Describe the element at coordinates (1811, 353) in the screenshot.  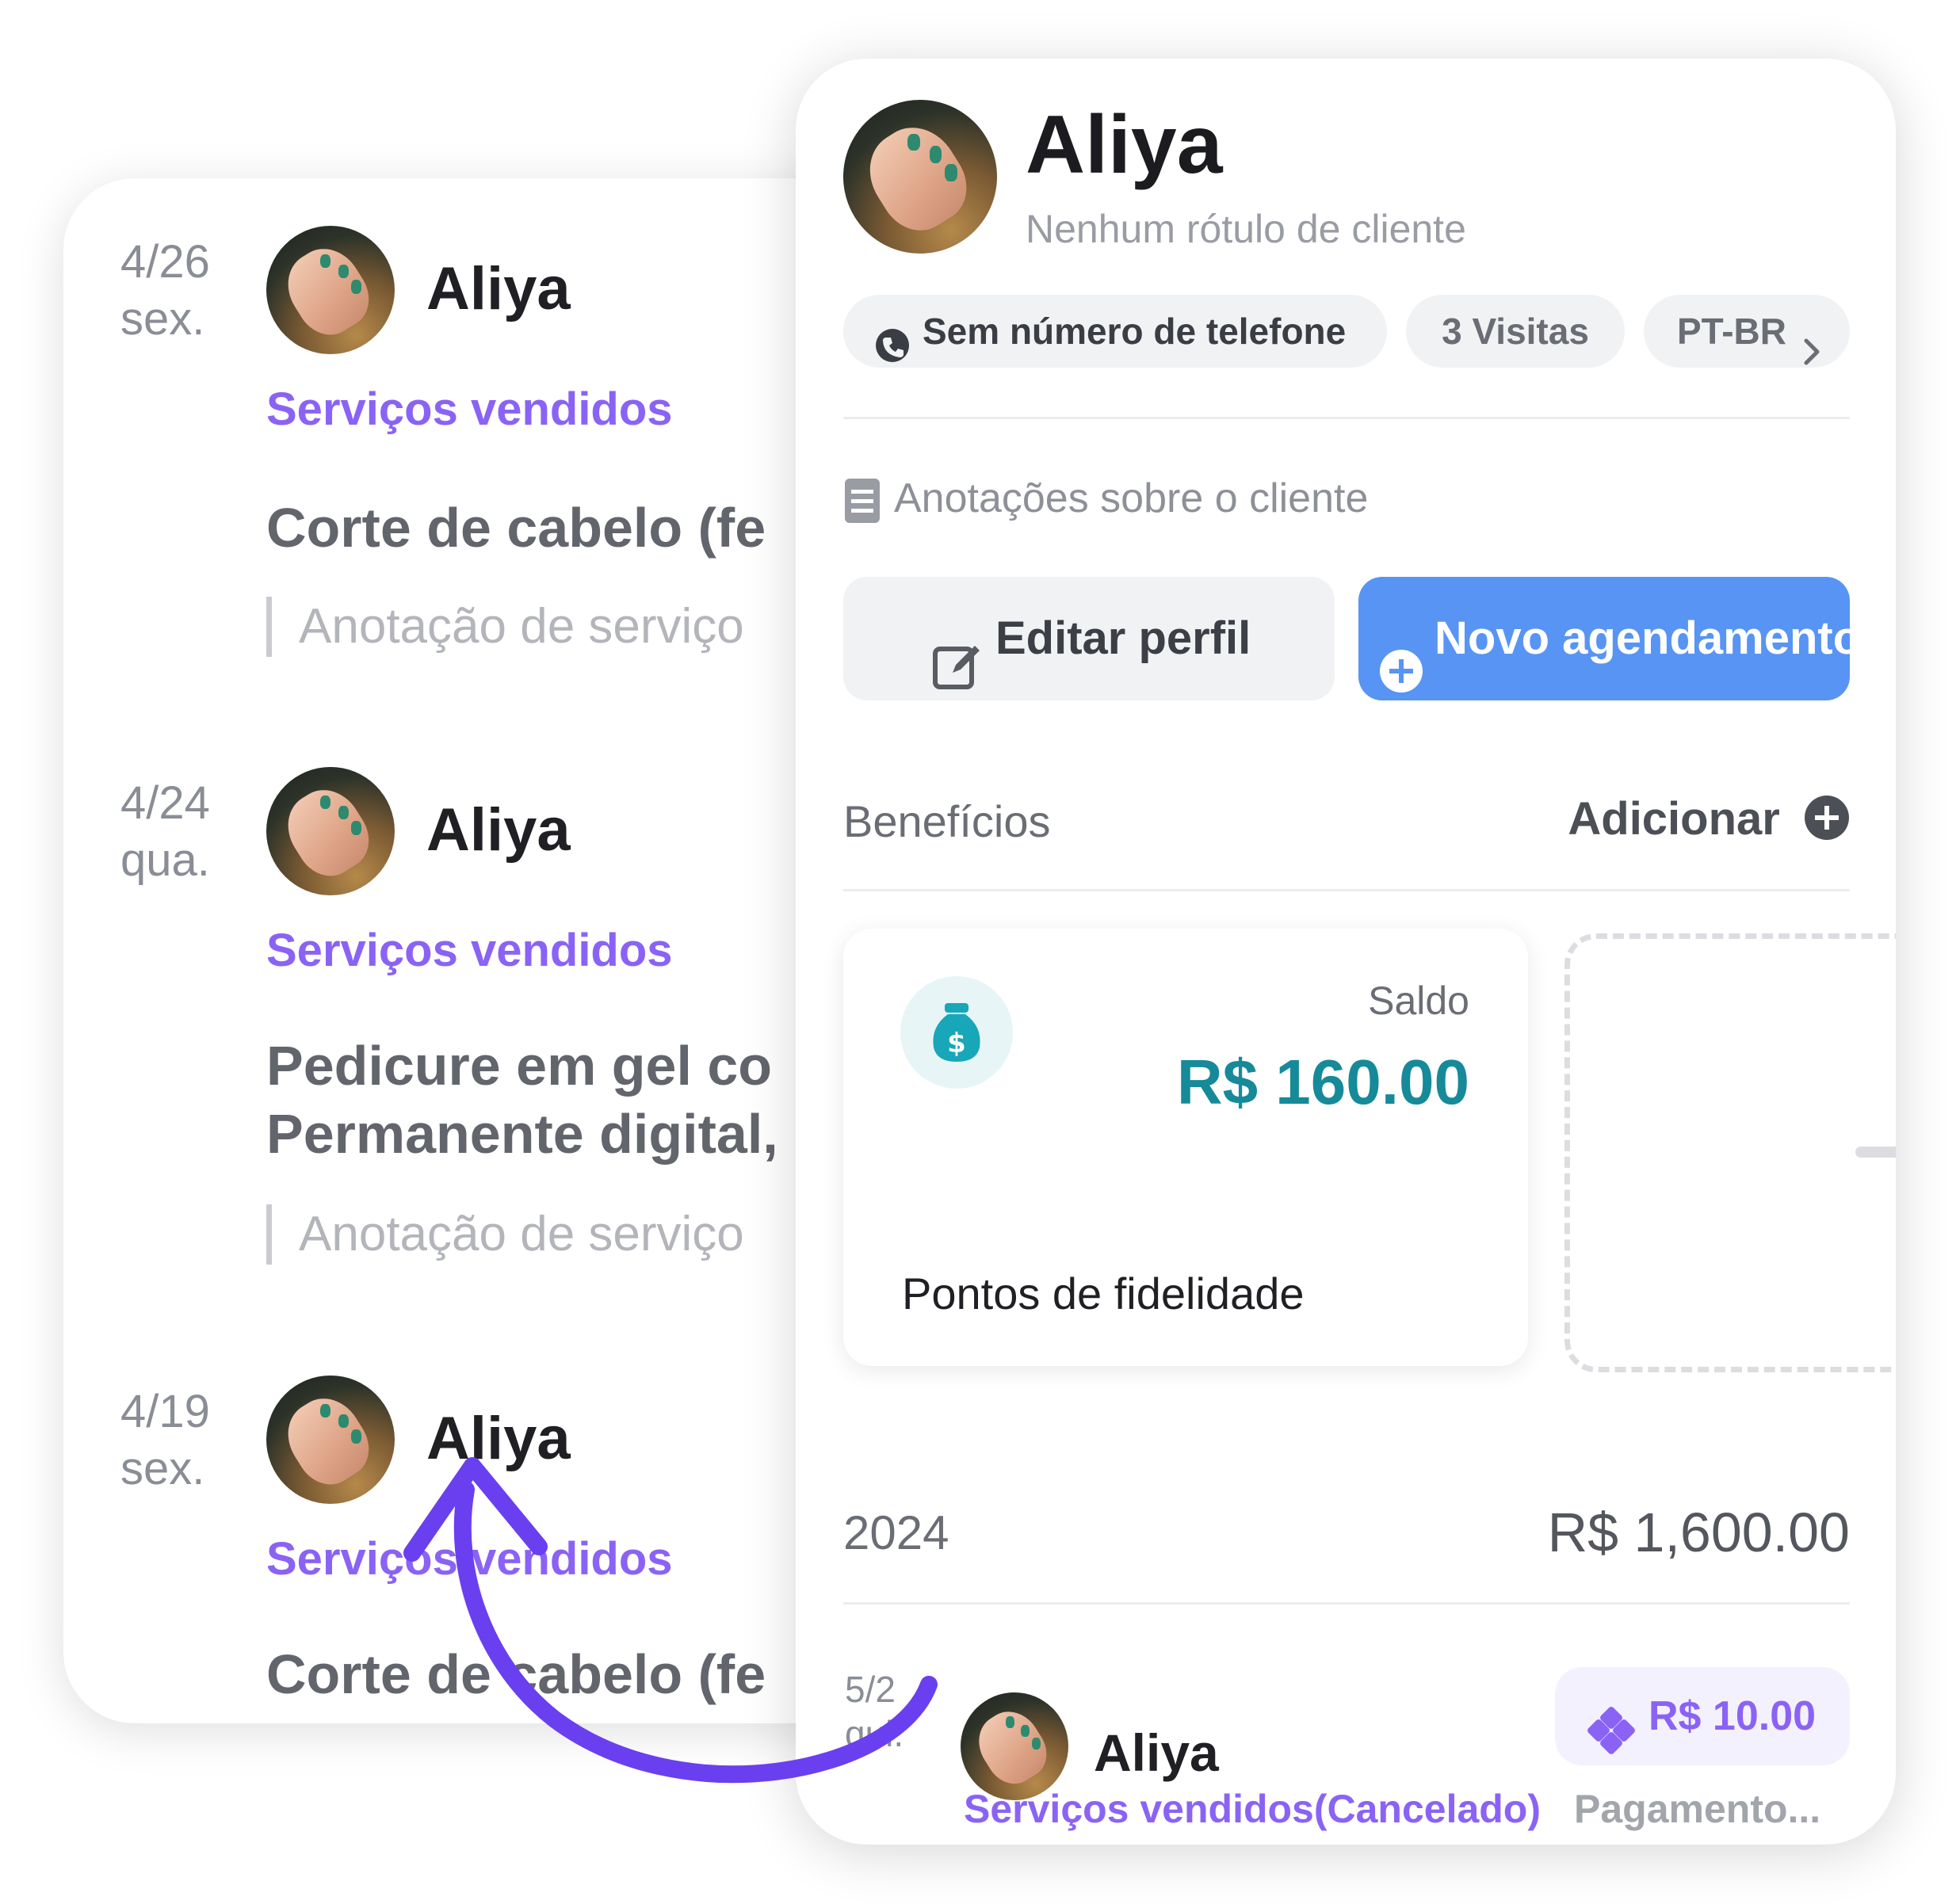
I see `chevron-right-icon` at that location.